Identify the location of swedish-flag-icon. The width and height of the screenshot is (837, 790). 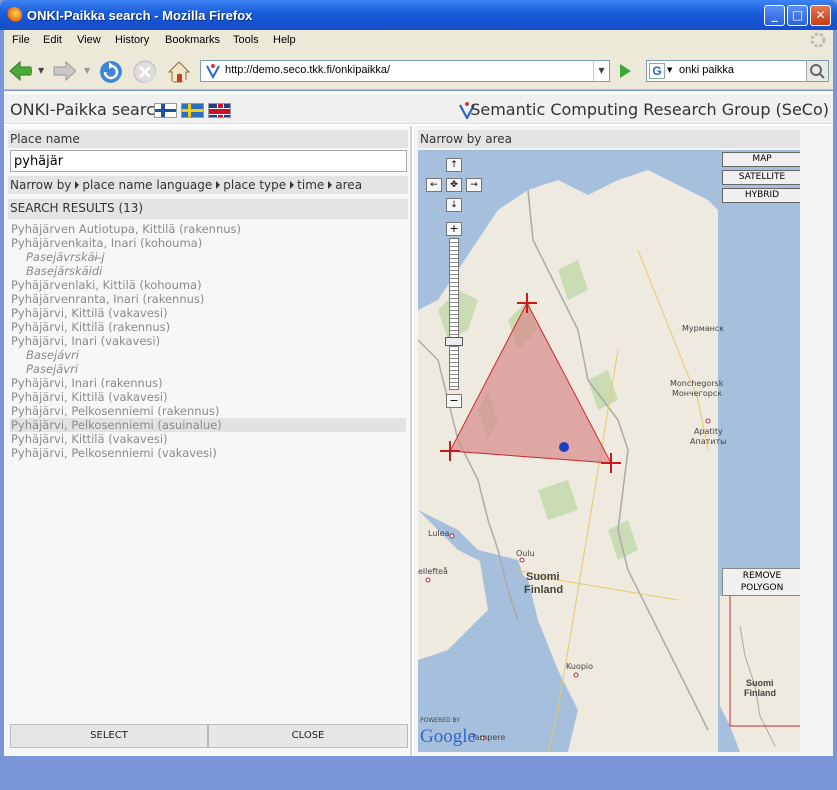
(192, 110).